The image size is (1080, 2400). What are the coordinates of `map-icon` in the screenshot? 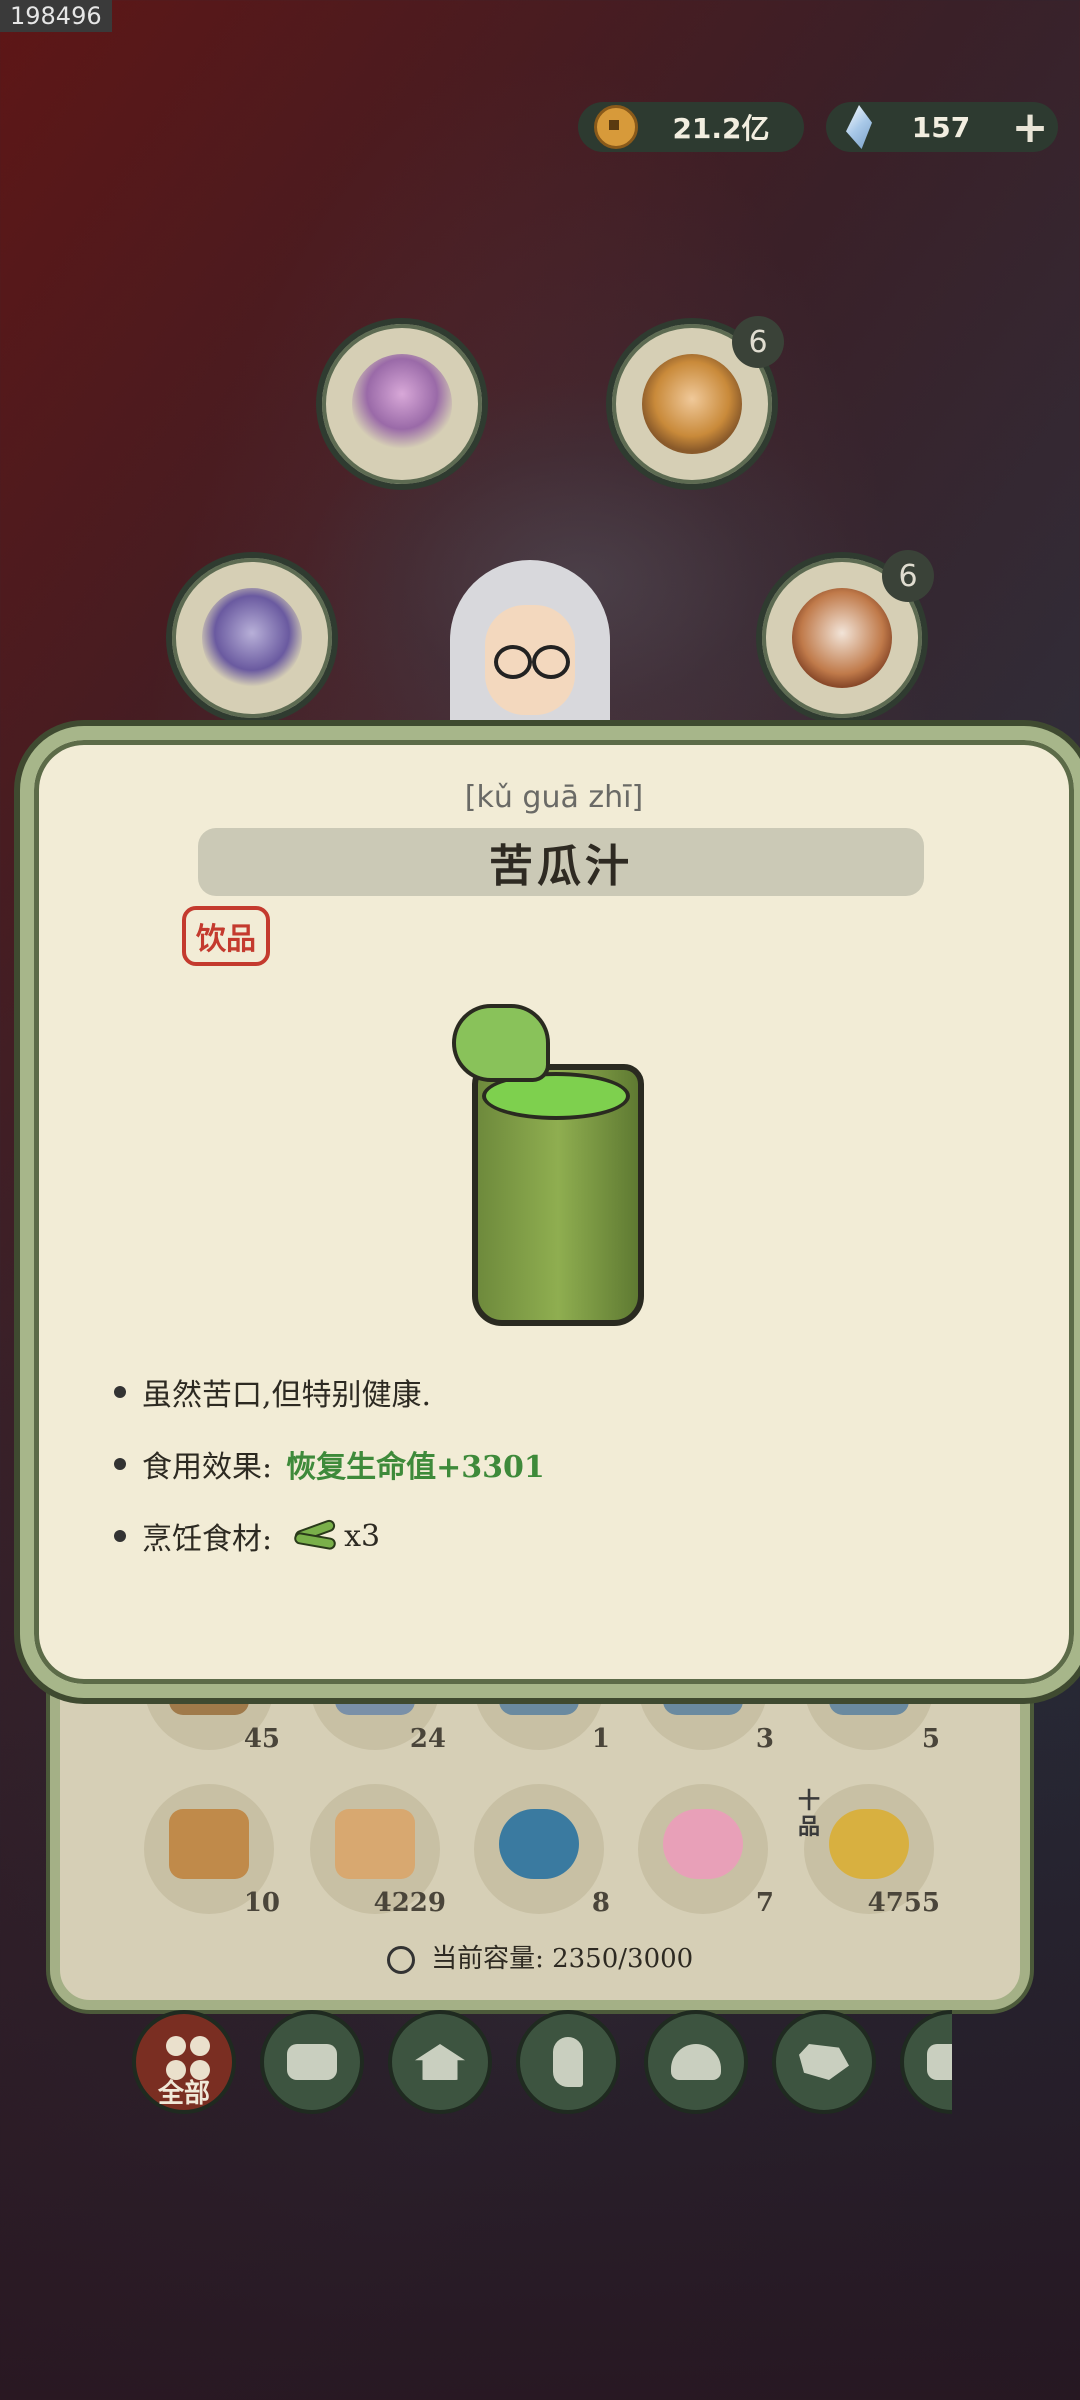 It's located at (824, 2062).